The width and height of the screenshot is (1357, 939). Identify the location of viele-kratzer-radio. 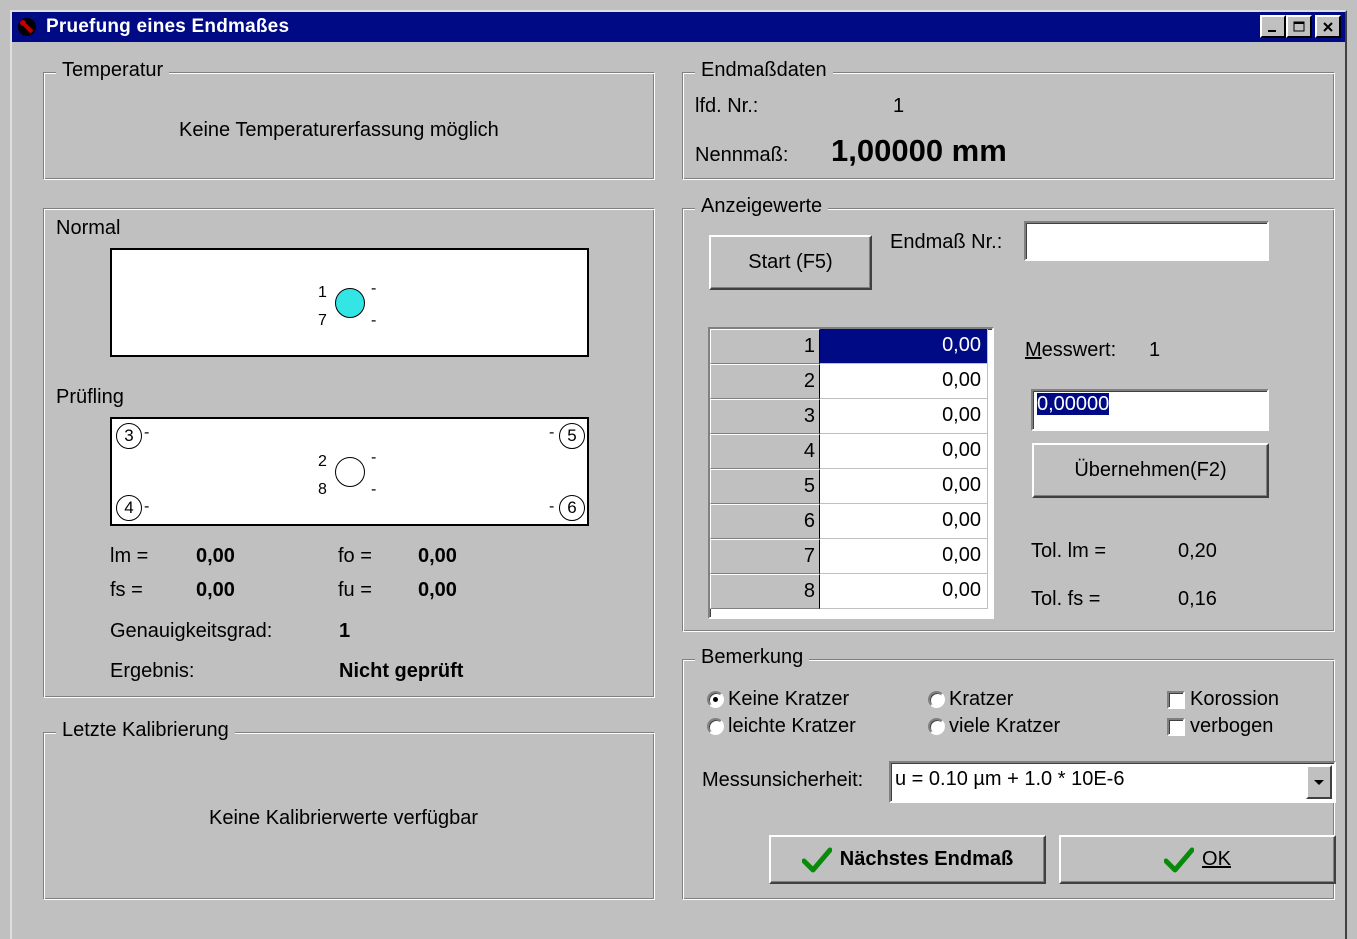
(936, 726).